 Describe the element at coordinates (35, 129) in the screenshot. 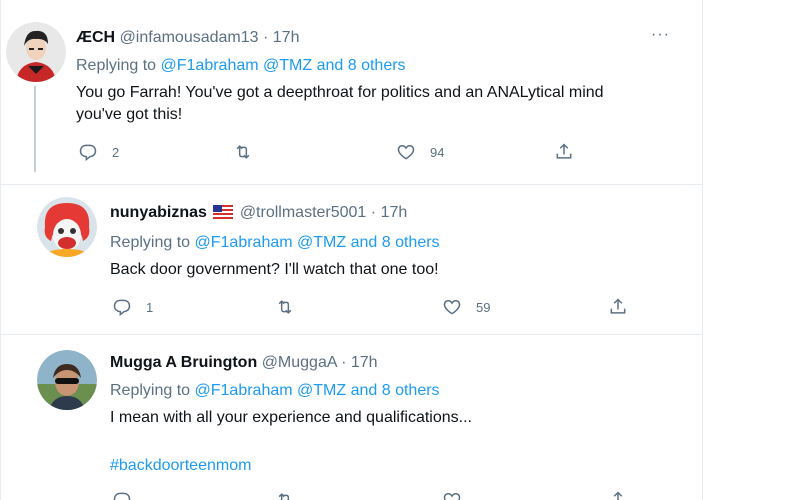

I see `thread-connector` at that location.